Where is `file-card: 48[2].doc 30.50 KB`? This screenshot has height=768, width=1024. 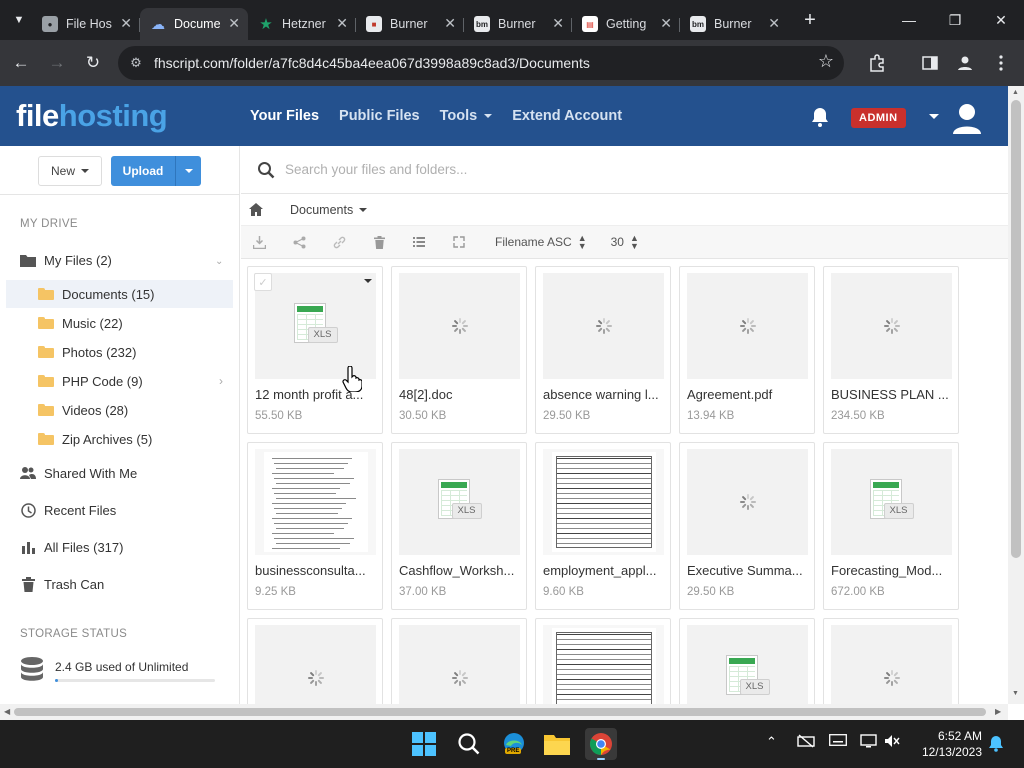
file-card: 48[2].doc 30.50 KB is located at coordinates (459, 350).